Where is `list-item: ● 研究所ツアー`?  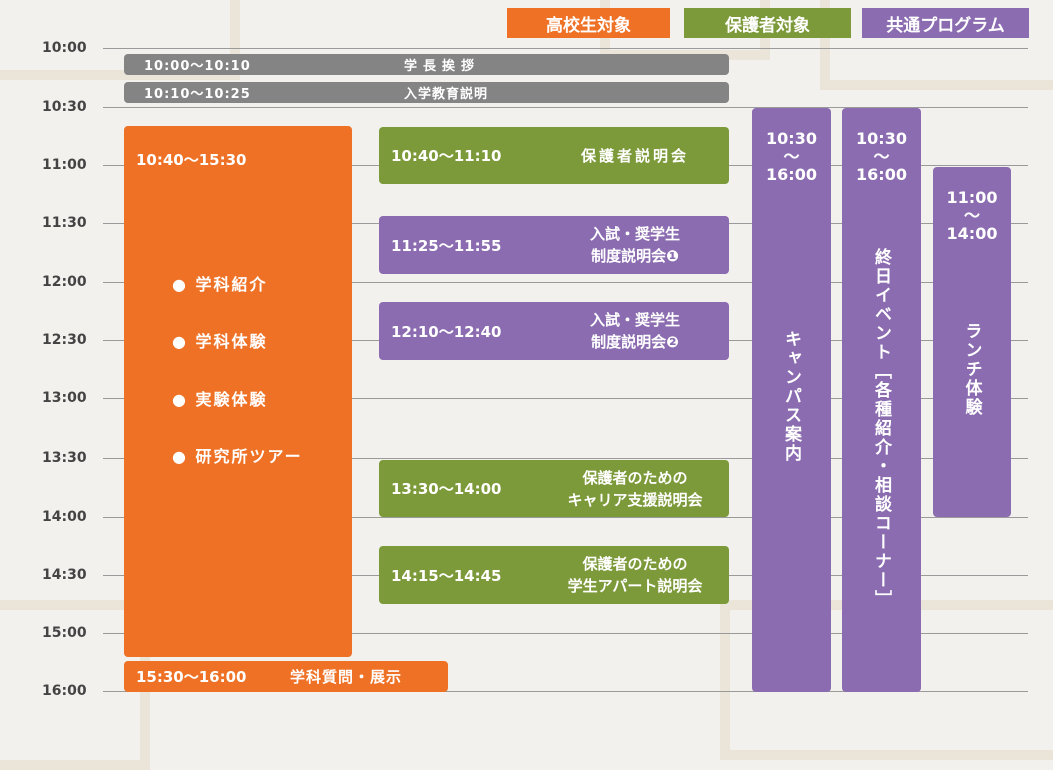 list-item: ● 研究所ツアー is located at coordinates (237, 456).